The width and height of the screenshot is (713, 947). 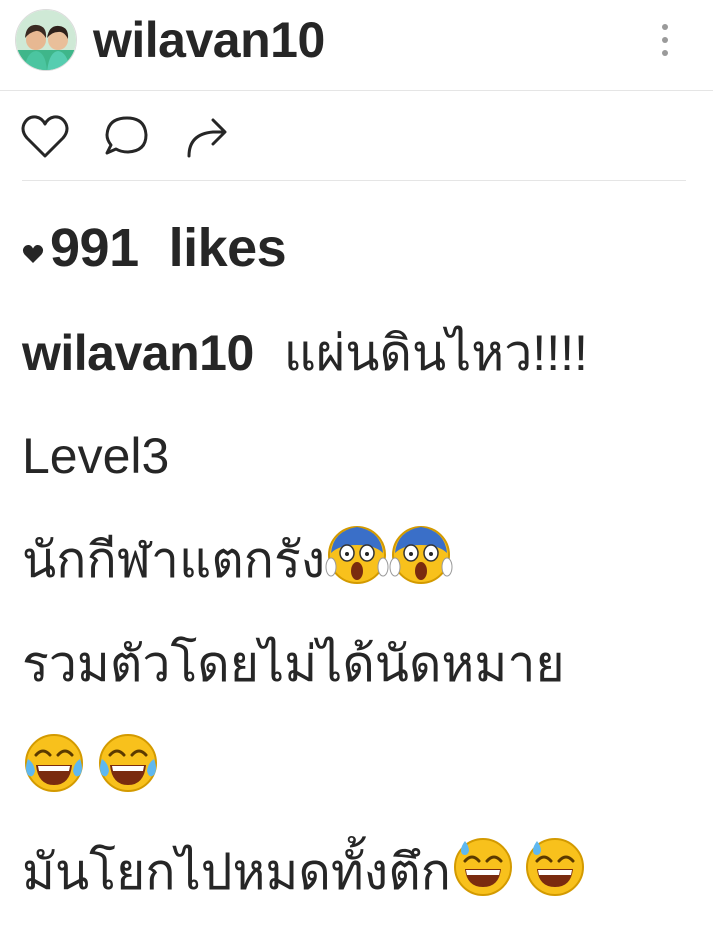 What do you see at coordinates (208, 137) in the screenshot?
I see `share-icon` at bounding box center [208, 137].